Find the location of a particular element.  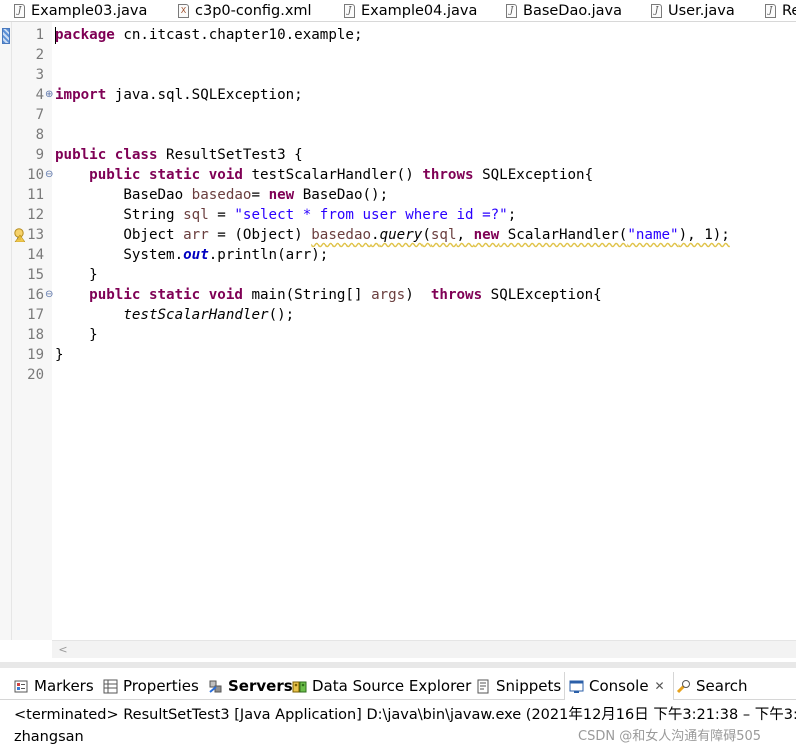

tab-label: Example04.java is located at coordinates (419, 11).